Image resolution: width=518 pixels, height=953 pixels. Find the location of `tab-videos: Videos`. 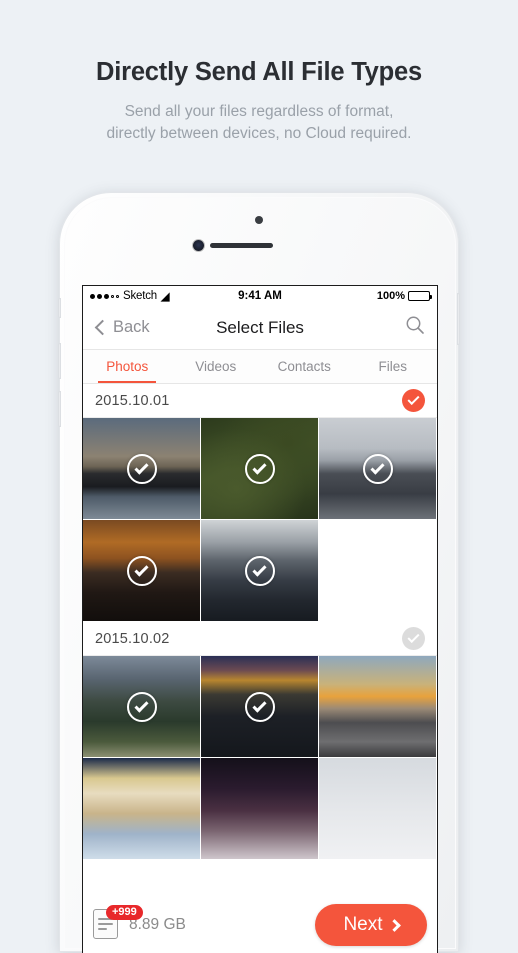

tab-videos: Videos is located at coordinates (216, 366).